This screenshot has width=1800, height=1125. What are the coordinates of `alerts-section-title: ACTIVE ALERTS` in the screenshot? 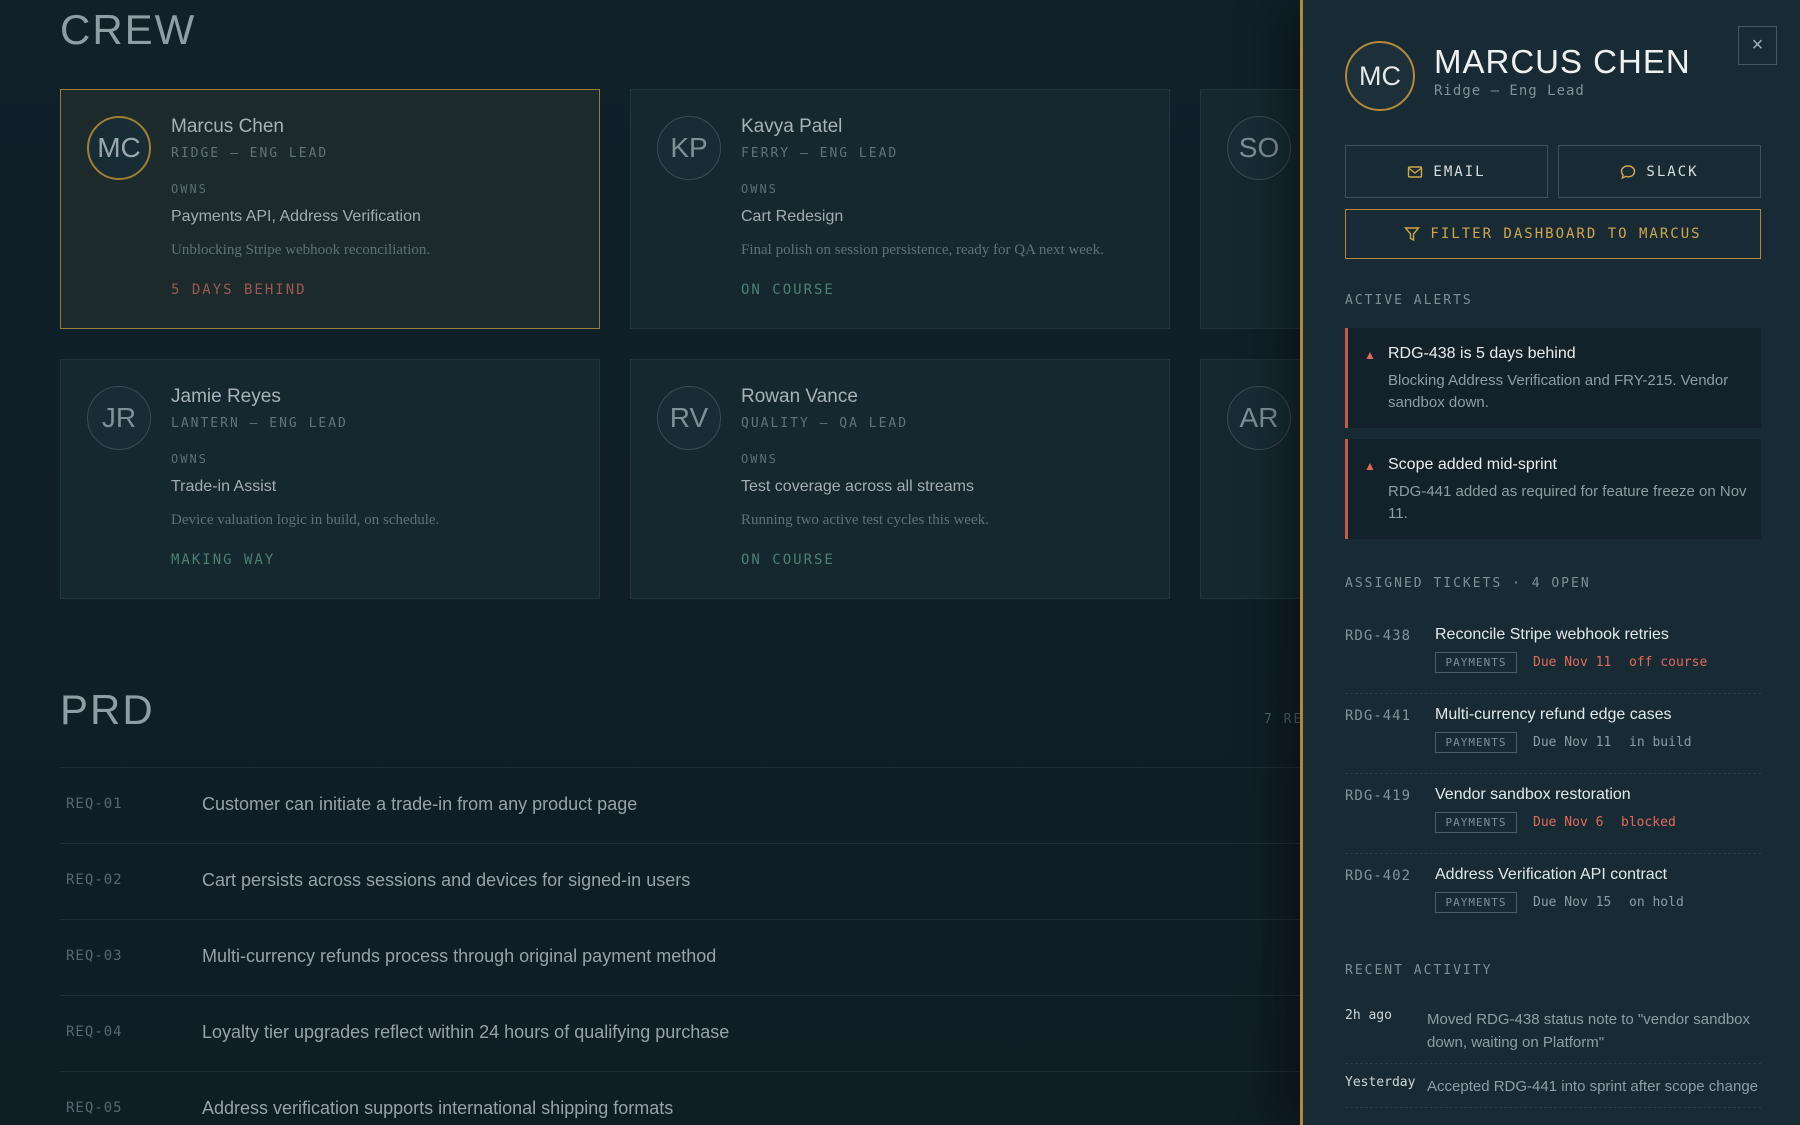 It's located at (1409, 300).